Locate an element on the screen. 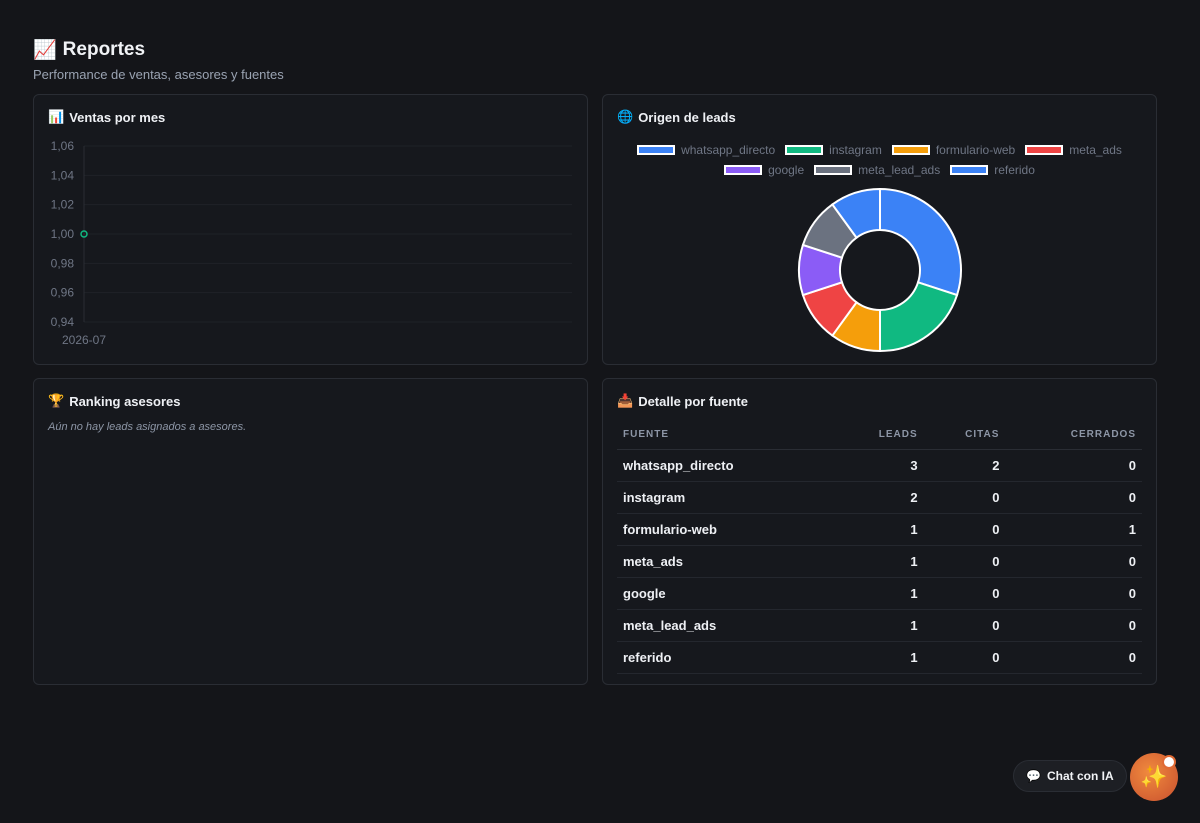 Image resolution: width=1200 pixels, height=823 pixels. card-title-text: Detalle por fuente is located at coordinates (693, 401).